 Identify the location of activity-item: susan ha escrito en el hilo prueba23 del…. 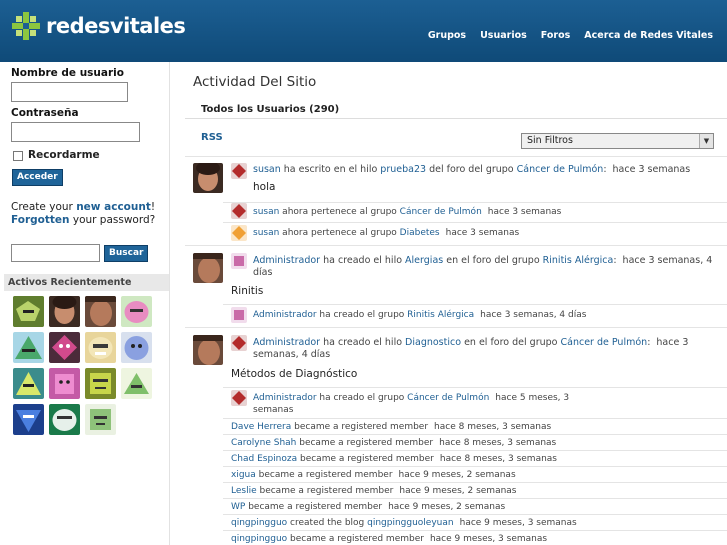
(483, 170).